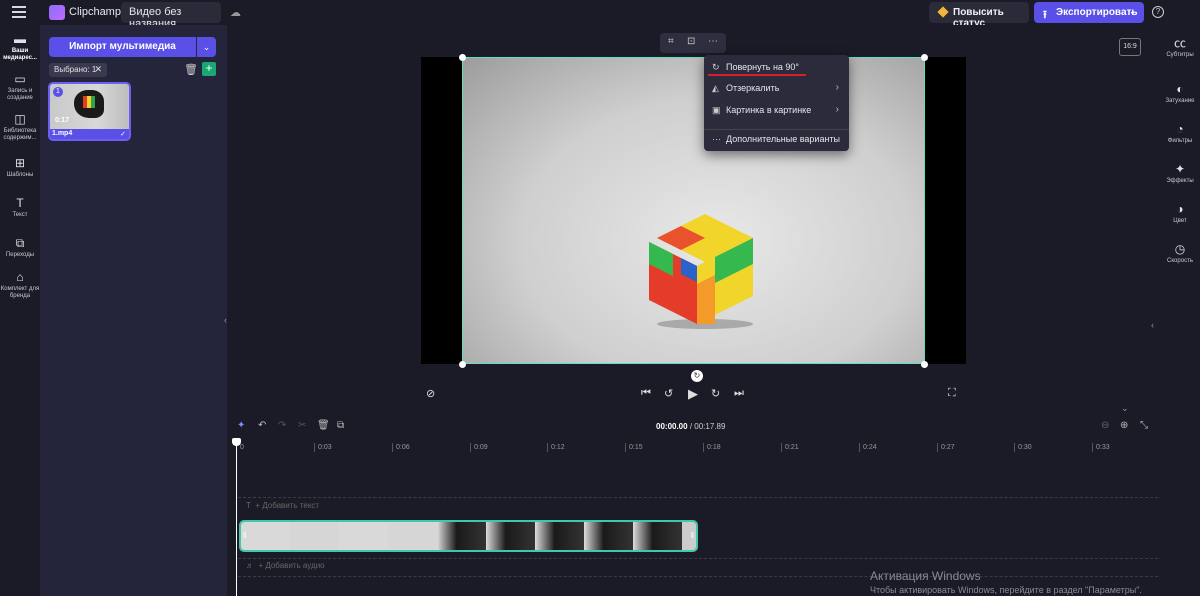 This screenshot has width=1200, height=596. I want to click on redo-icon: ↷, so click(282, 425).